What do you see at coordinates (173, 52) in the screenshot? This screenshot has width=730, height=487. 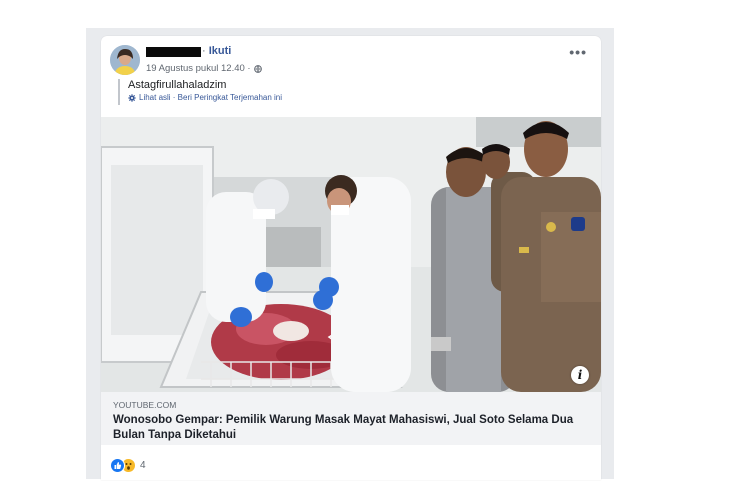 I see `redacted-author-name` at bounding box center [173, 52].